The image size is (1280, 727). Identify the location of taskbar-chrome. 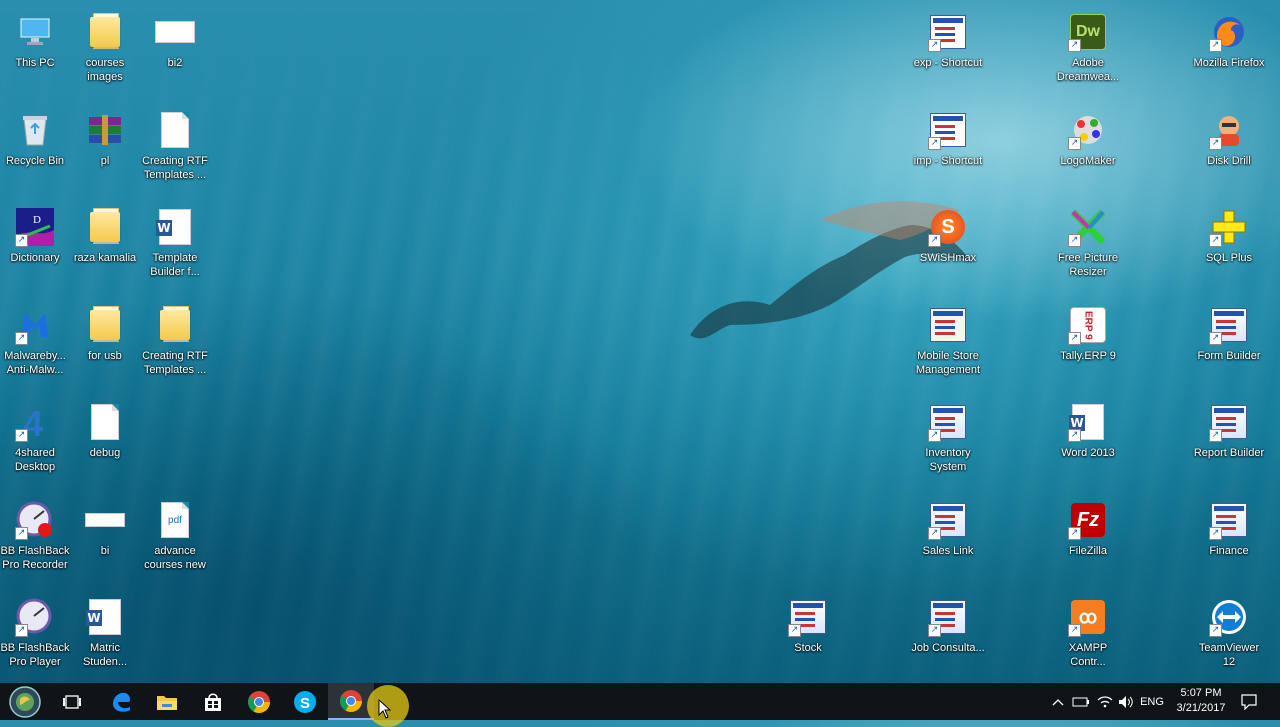
(259, 701).